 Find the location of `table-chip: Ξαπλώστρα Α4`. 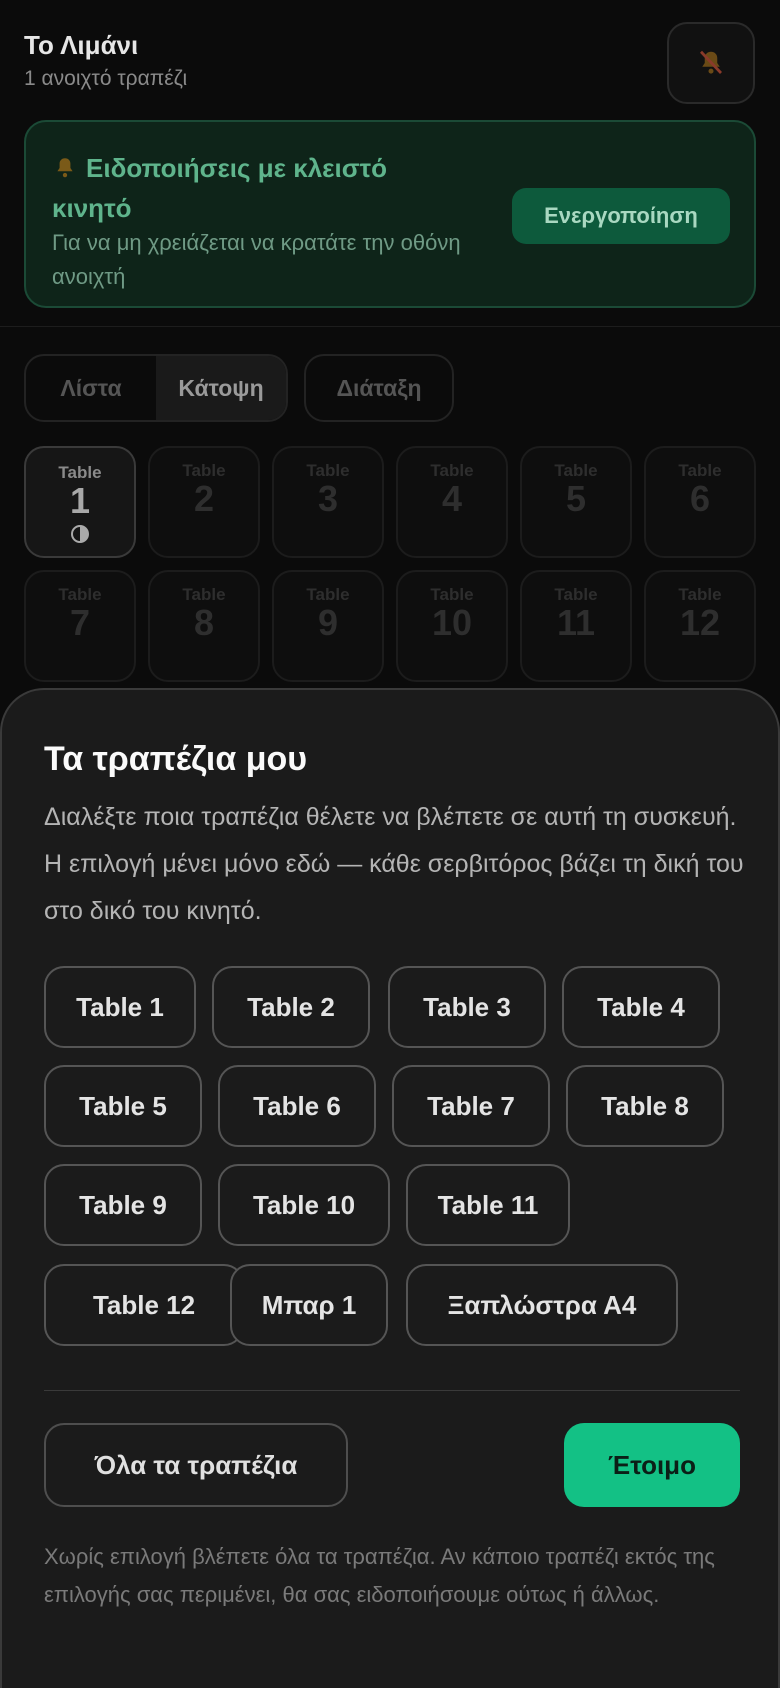

table-chip: Ξαπλώστρα Α4 is located at coordinates (542, 1305).